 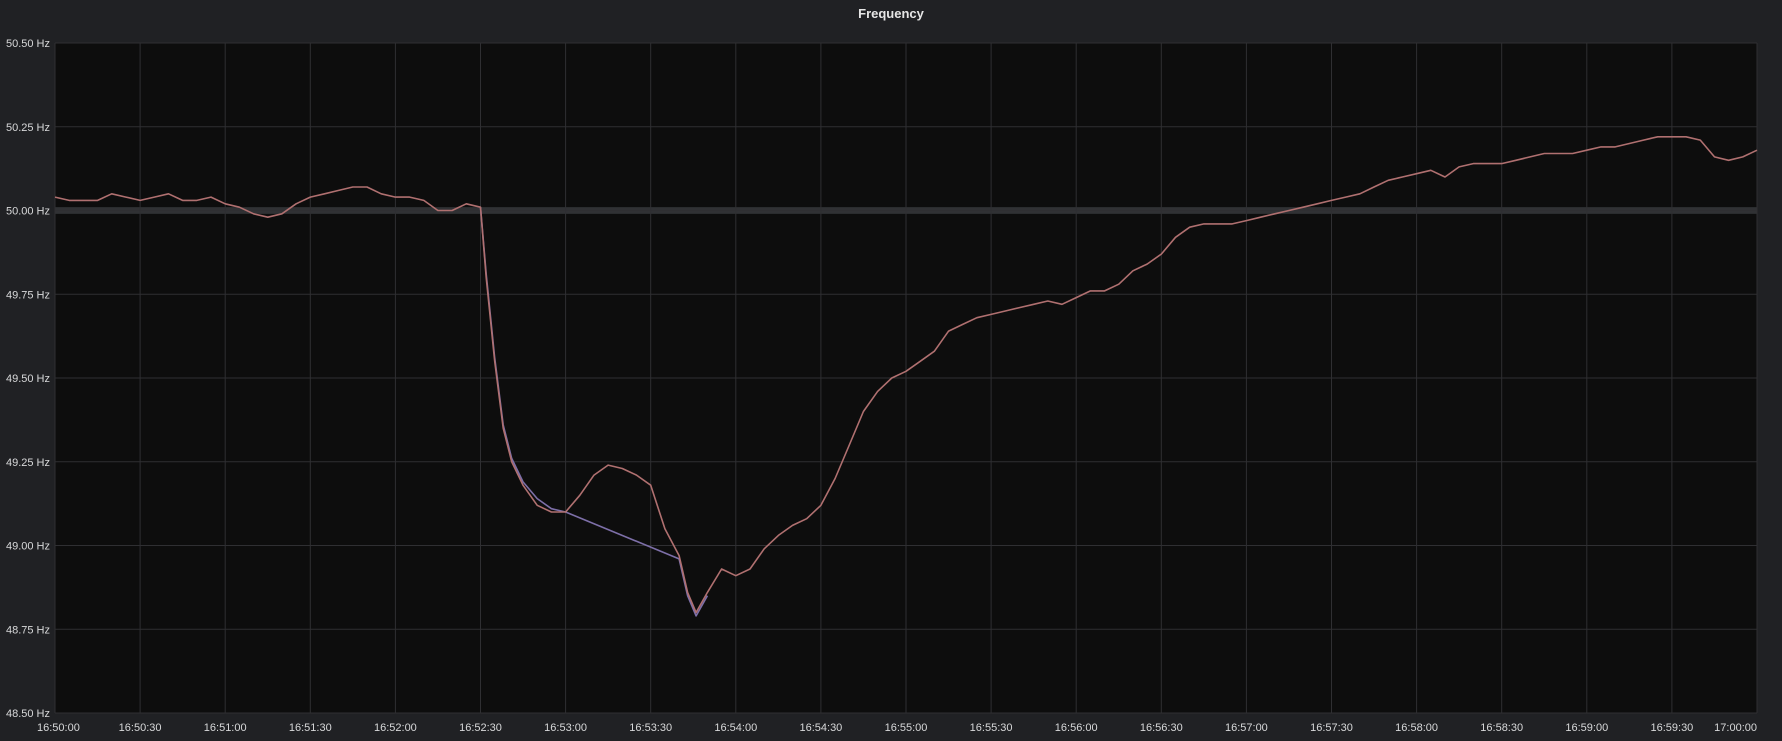 What do you see at coordinates (140, 728) in the screenshot?
I see `x-tick-label: 16:50:30` at bounding box center [140, 728].